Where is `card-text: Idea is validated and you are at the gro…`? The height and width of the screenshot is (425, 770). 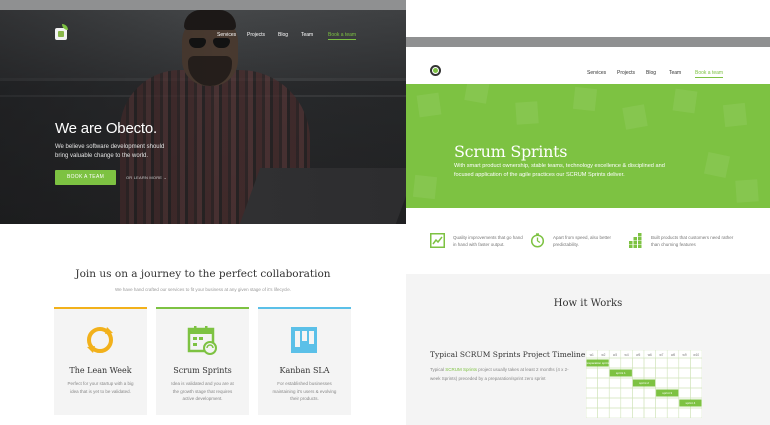 card-text: Idea is validated and you are at the gro… is located at coordinates (202, 391).